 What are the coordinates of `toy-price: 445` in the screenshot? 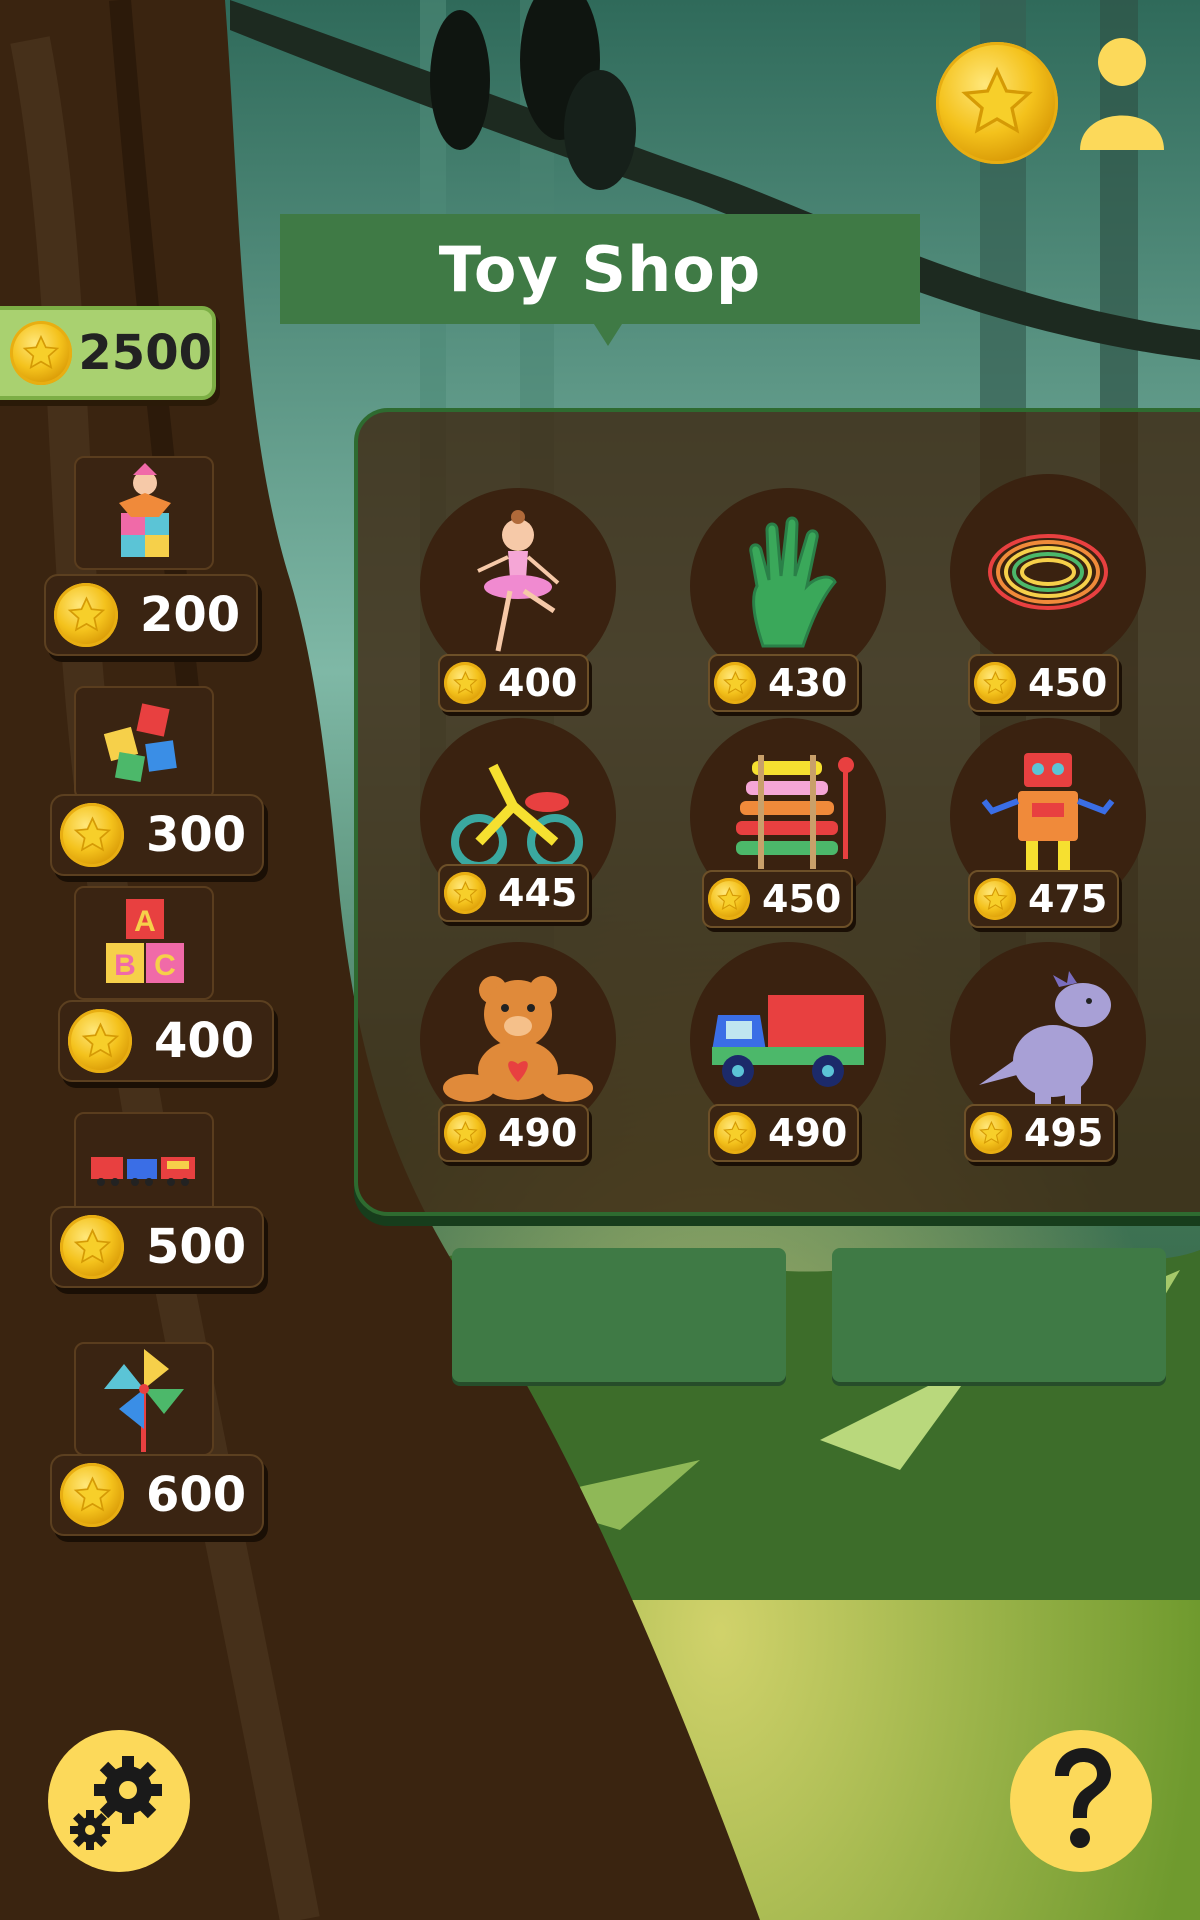 It's located at (514, 893).